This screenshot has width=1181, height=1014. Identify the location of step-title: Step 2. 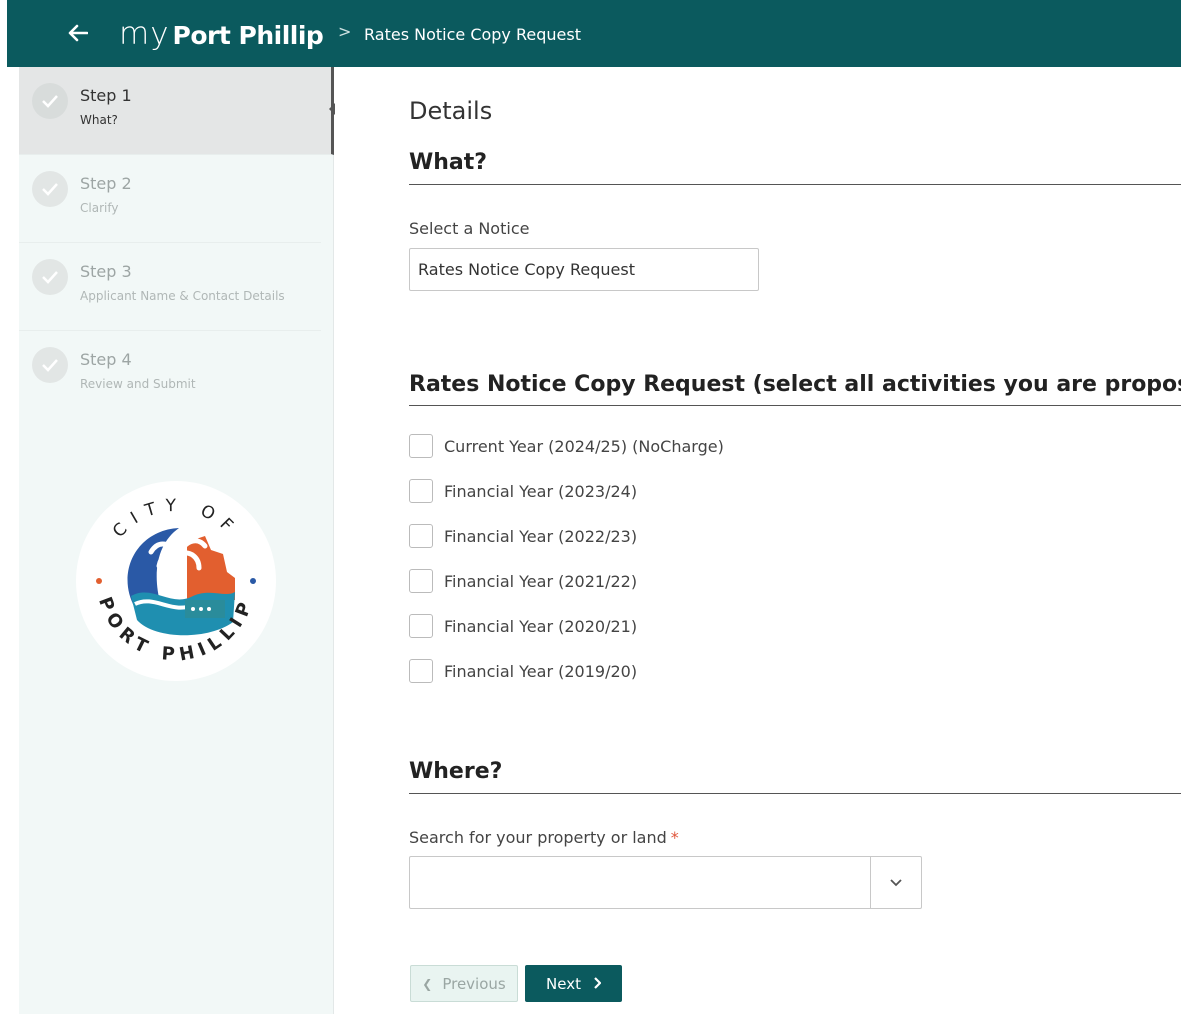
(106, 183).